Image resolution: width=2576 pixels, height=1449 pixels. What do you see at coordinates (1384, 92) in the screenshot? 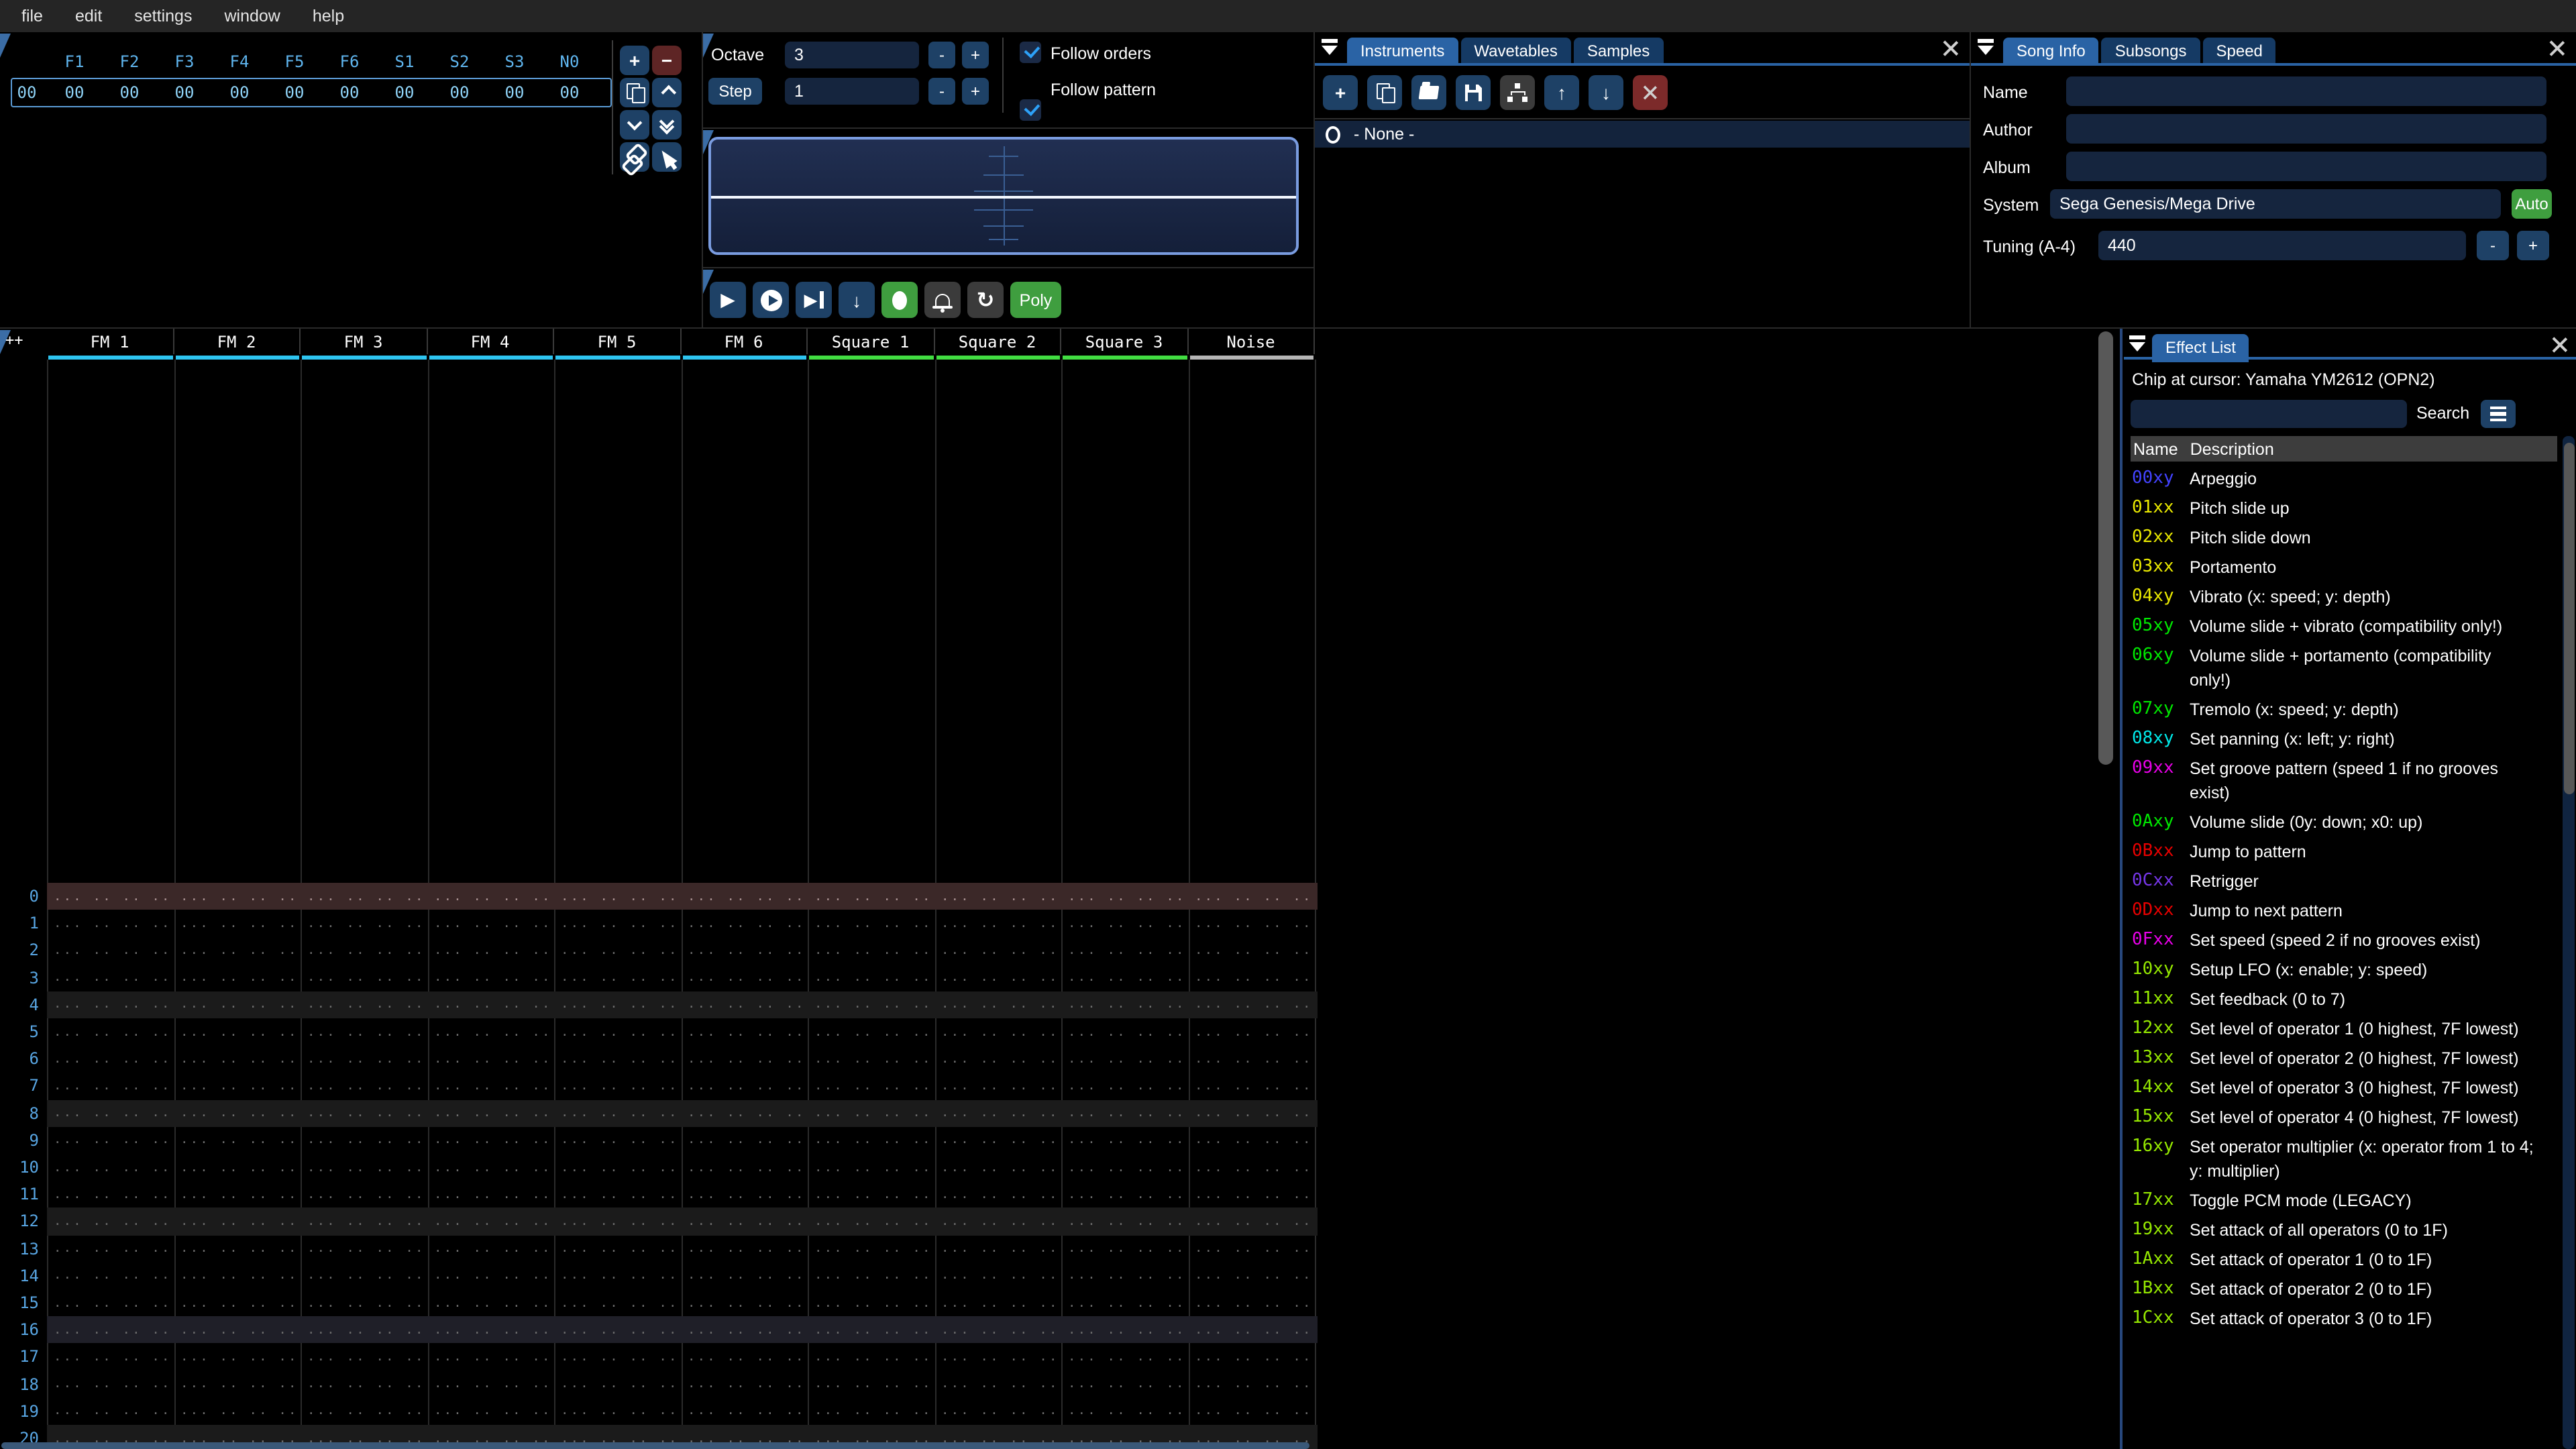
I see `duplicate-instrument-button` at bounding box center [1384, 92].